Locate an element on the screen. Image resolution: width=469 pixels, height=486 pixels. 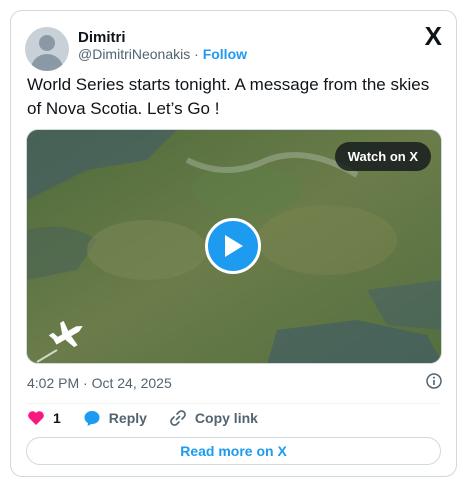
reply-button: Reply is located at coordinates (115, 418).